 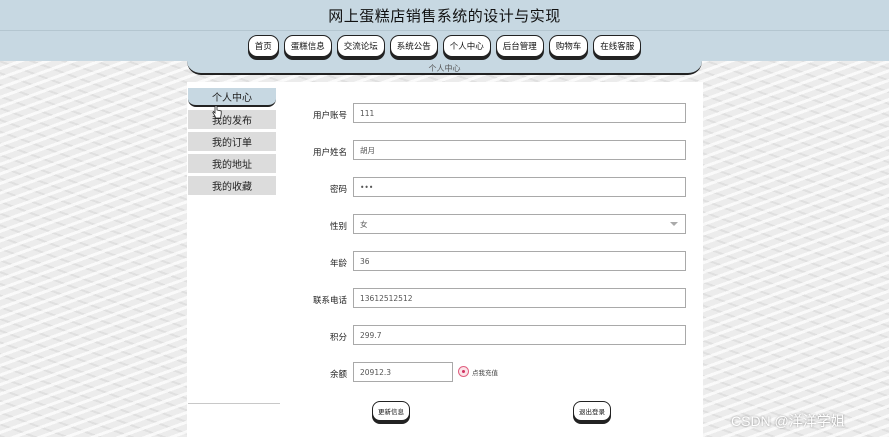 What do you see at coordinates (329, 116) in the screenshot?
I see `account-label: 用户账号` at bounding box center [329, 116].